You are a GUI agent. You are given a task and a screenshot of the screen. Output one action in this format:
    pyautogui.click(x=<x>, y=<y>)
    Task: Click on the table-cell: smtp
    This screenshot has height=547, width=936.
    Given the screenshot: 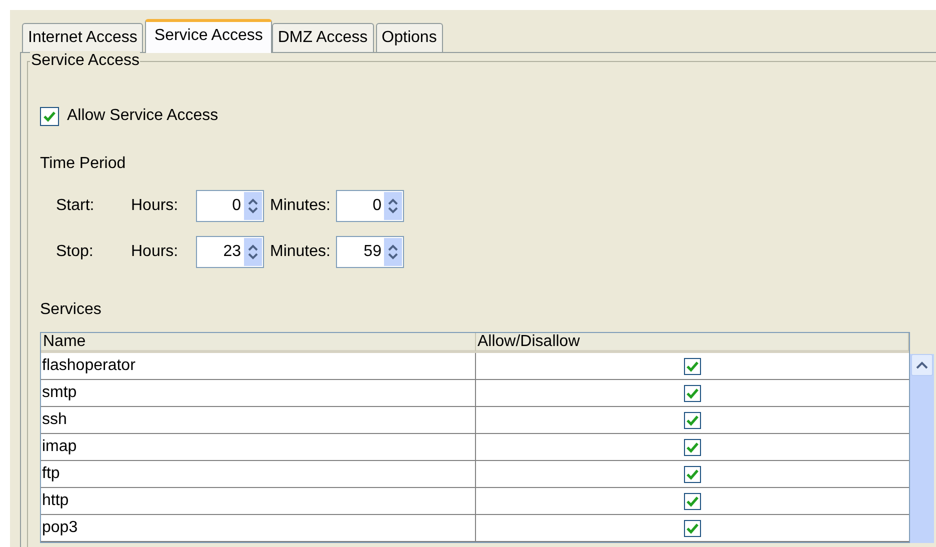 What is the action you would take?
    pyautogui.click(x=258, y=393)
    